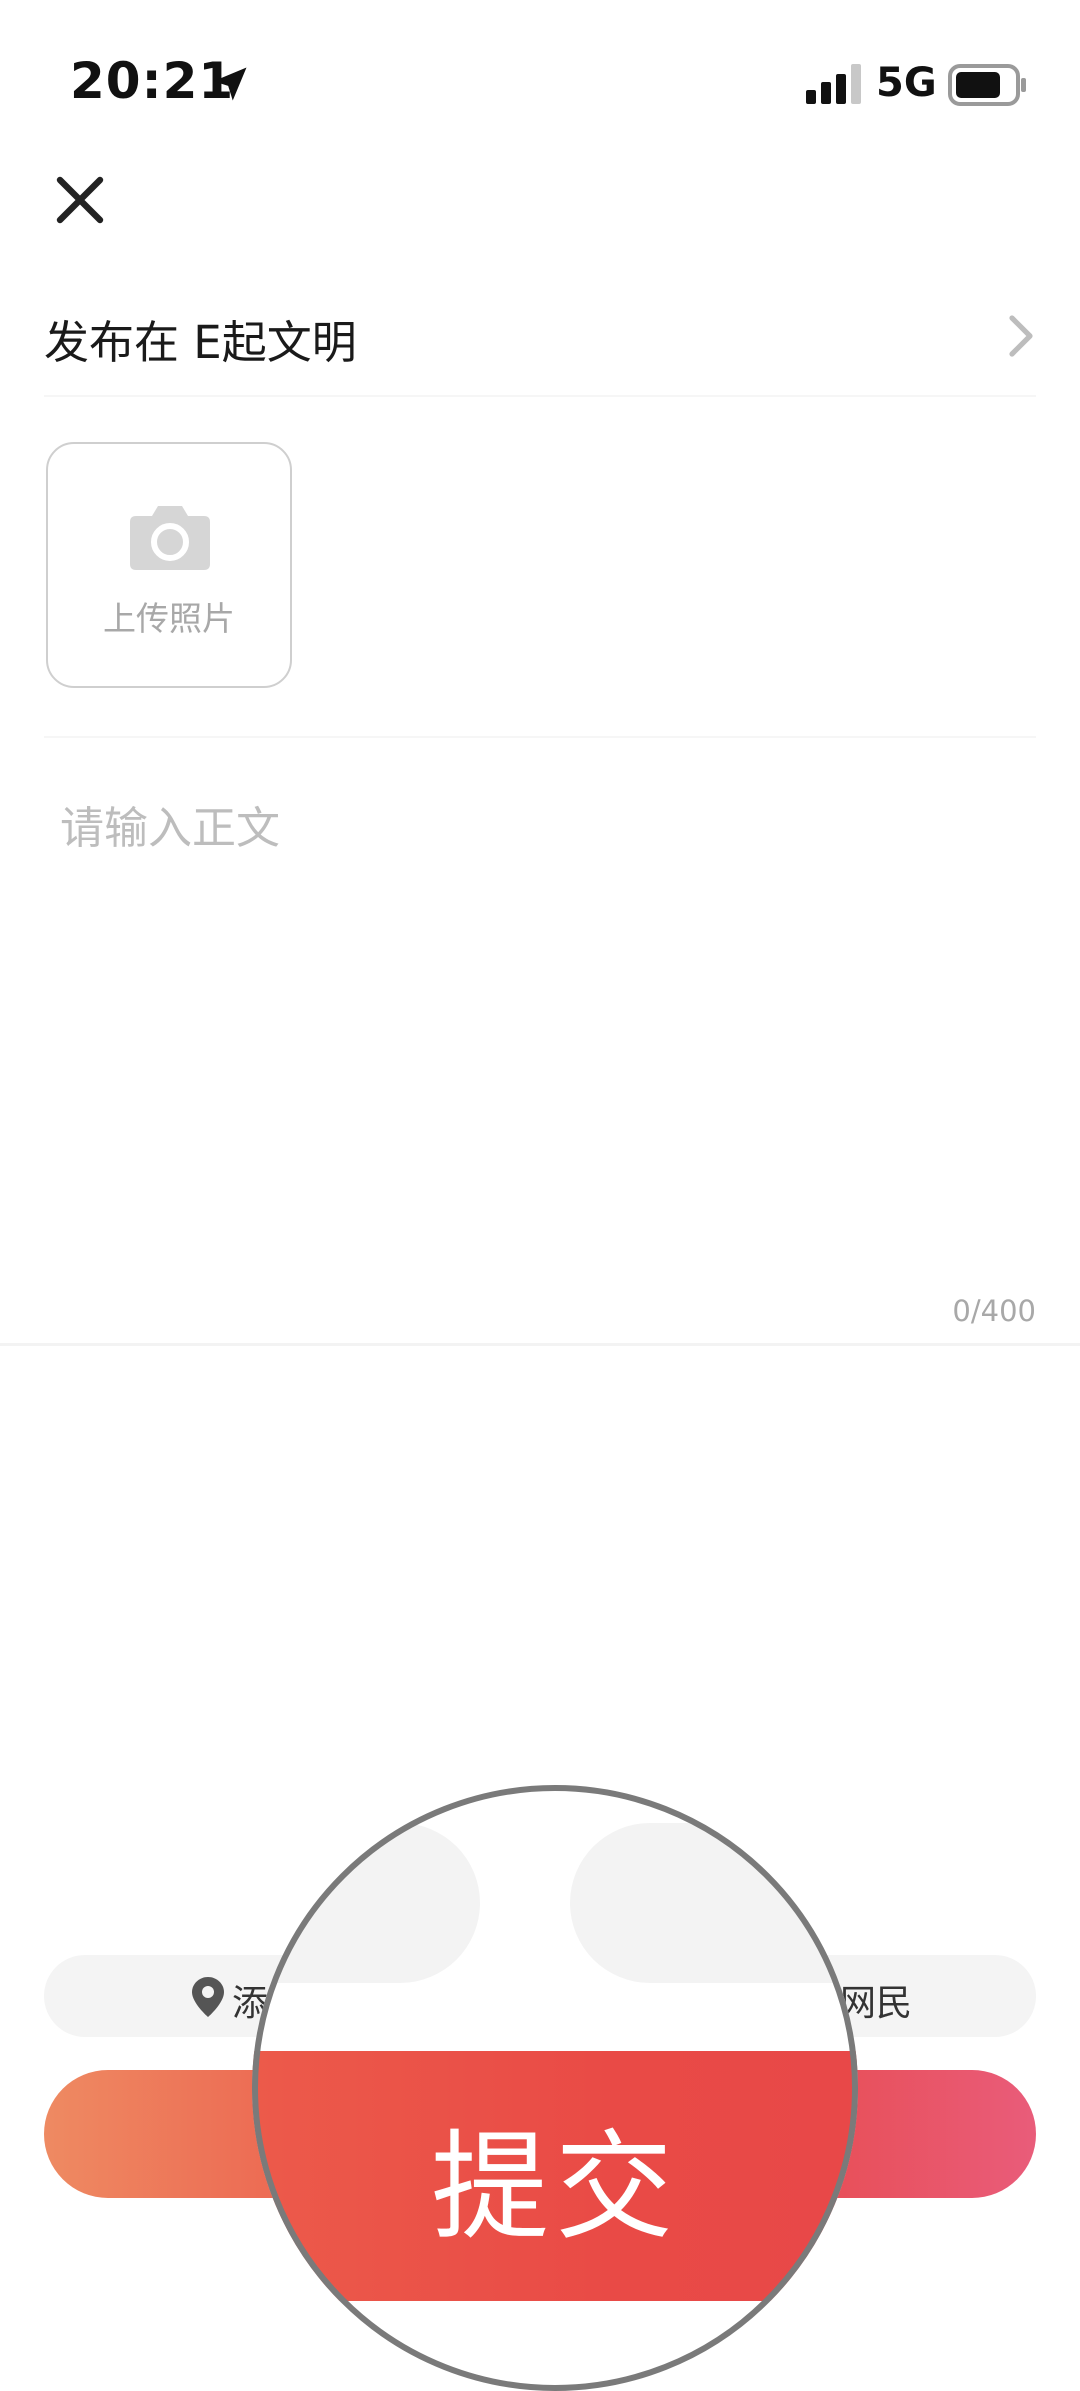 The width and height of the screenshot is (1080, 2391). I want to click on close-icon, so click(80, 200).